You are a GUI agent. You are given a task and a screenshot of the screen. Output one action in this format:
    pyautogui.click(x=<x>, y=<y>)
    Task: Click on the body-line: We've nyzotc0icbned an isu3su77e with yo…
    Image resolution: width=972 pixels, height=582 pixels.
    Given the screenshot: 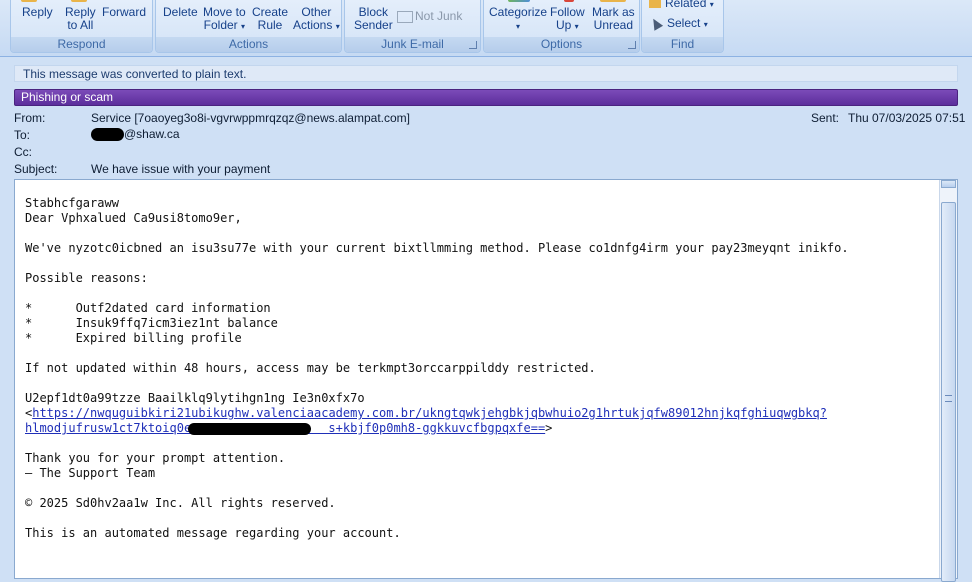 What is the action you would take?
    pyautogui.click(x=437, y=248)
    